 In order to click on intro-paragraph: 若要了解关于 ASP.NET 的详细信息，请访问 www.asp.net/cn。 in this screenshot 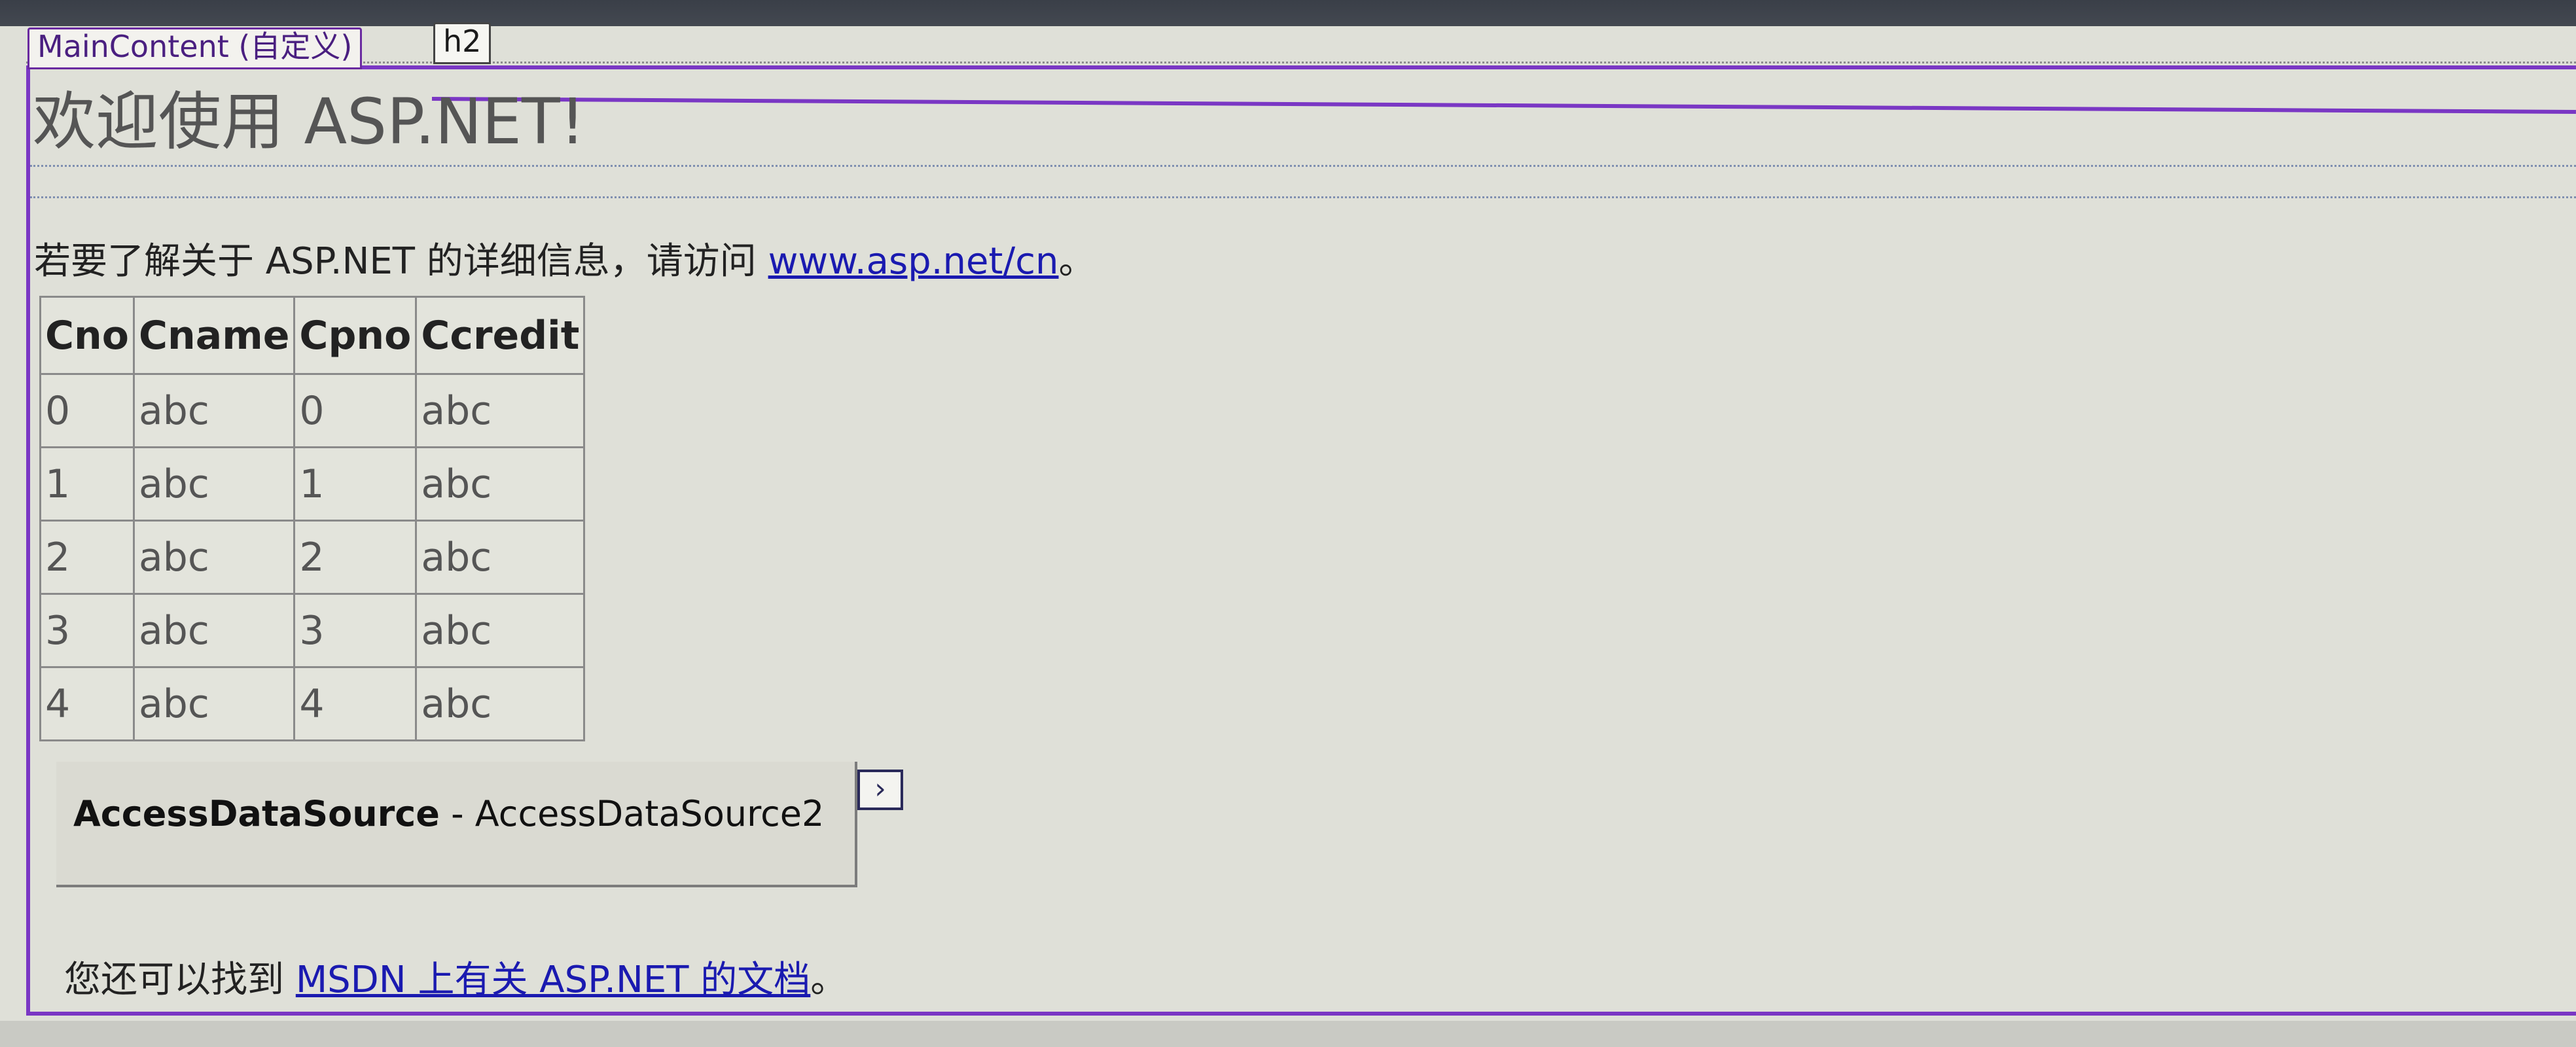, I will do `click(565, 262)`.